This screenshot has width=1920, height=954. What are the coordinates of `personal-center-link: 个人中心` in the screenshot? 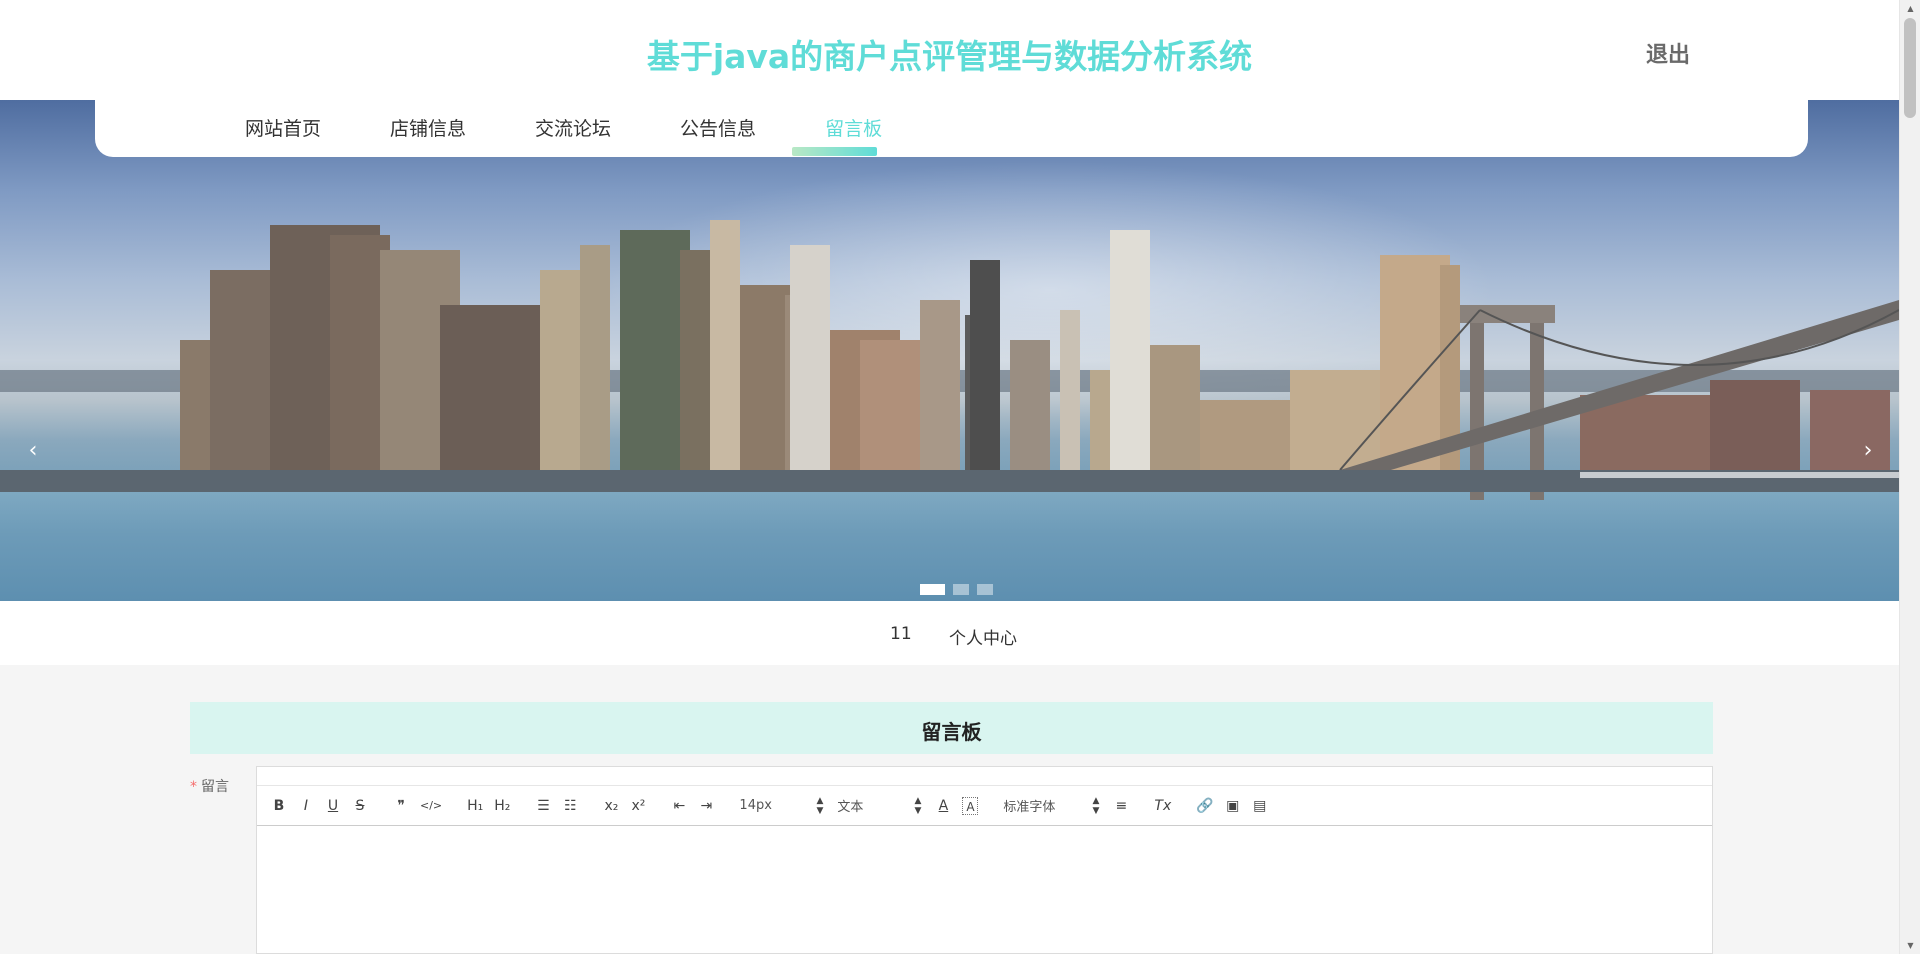 It's located at (983, 636).